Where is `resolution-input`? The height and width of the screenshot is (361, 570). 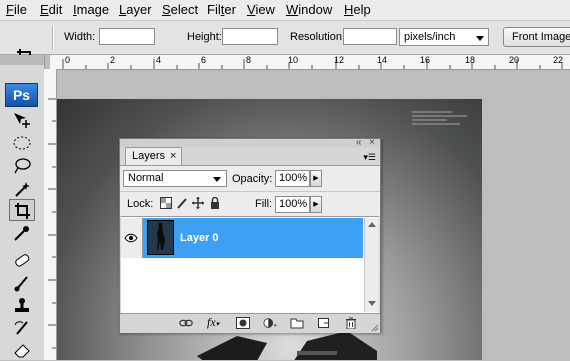 resolution-input is located at coordinates (370, 36).